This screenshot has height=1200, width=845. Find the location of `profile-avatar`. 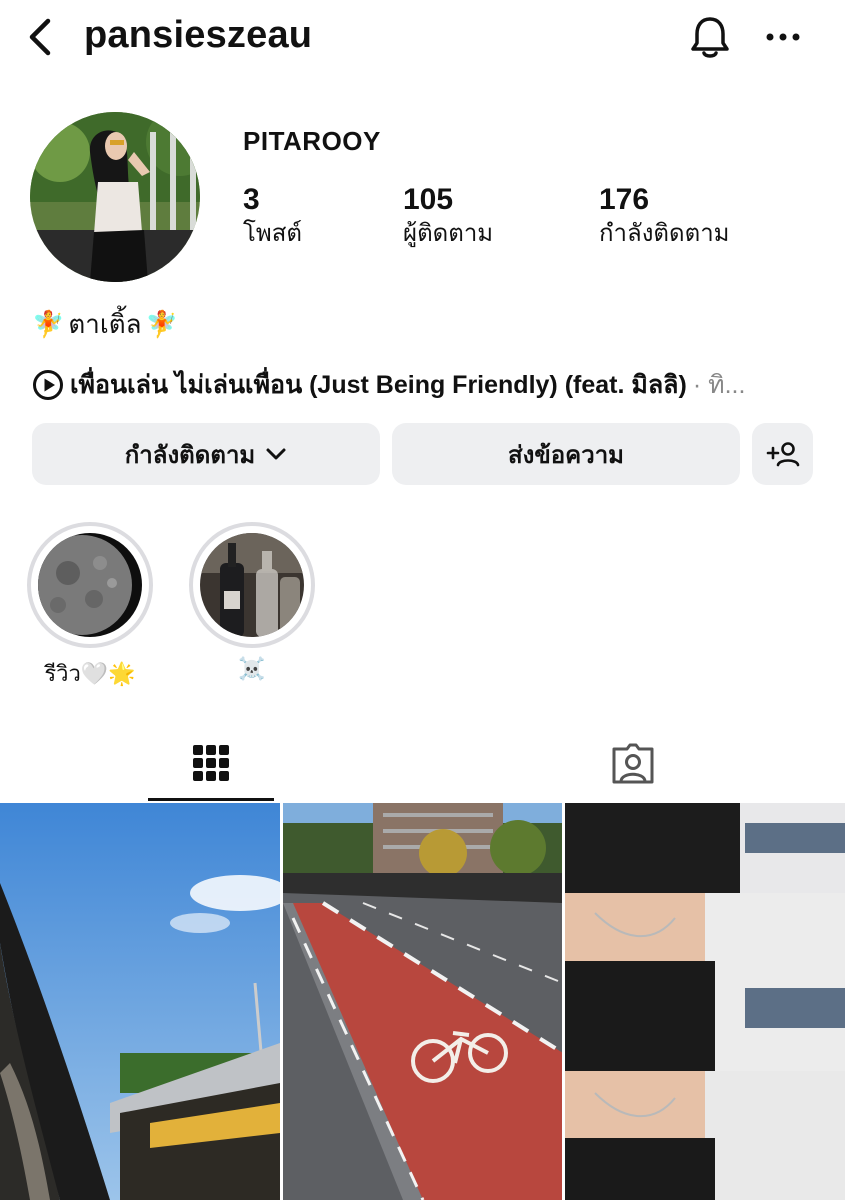

profile-avatar is located at coordinates (115, 197).